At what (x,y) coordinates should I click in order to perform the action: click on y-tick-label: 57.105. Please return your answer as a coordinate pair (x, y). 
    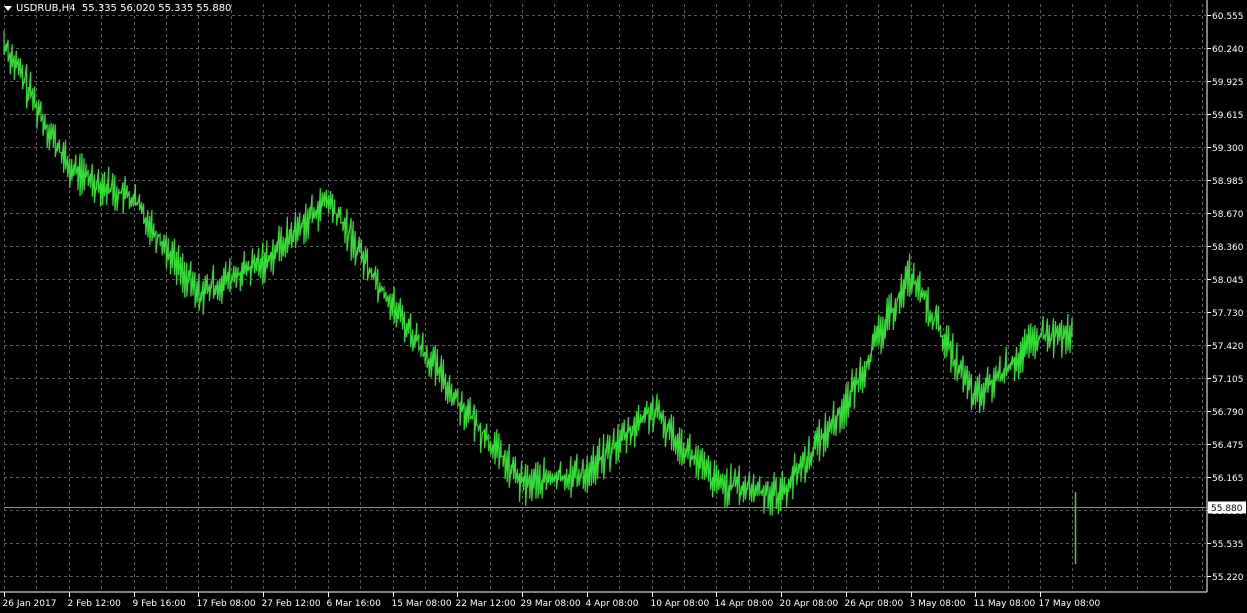
    Looking at the image, I should click on (1228, 380).